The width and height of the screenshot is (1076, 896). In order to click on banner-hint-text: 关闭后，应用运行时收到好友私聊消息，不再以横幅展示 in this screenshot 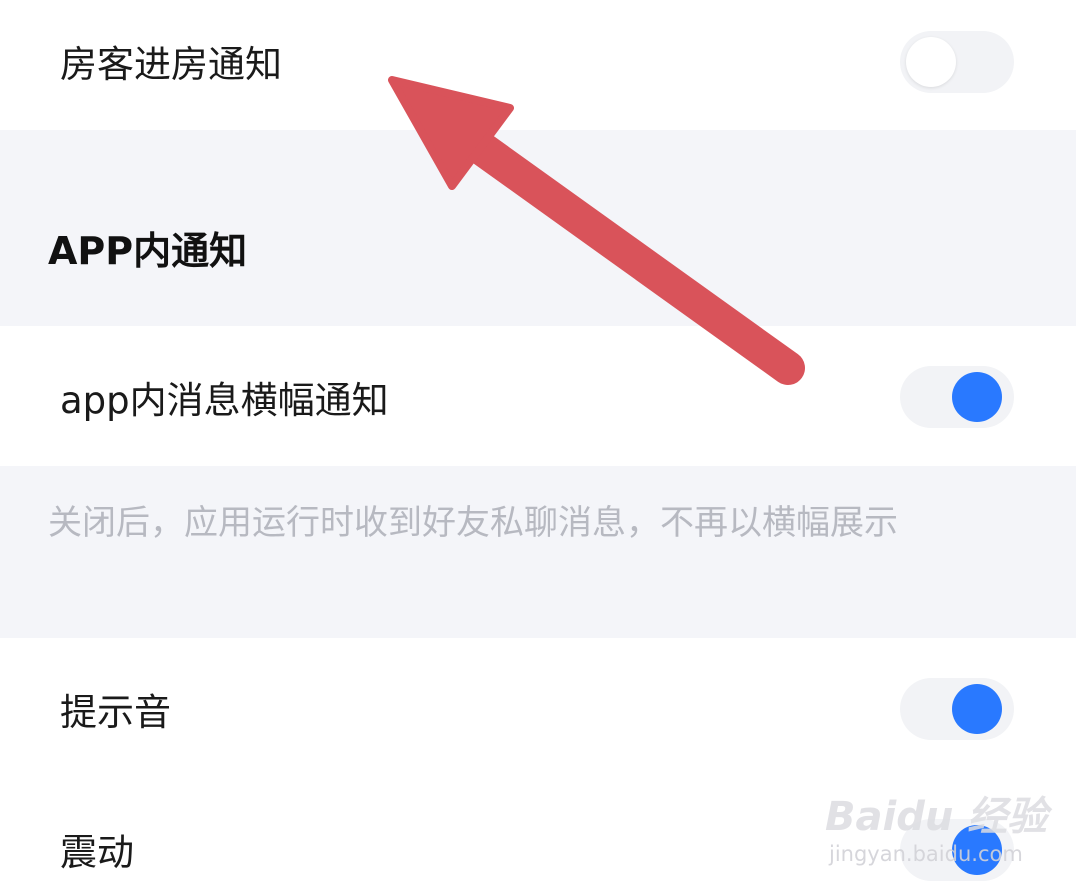, I will do `click(473, 523)`.